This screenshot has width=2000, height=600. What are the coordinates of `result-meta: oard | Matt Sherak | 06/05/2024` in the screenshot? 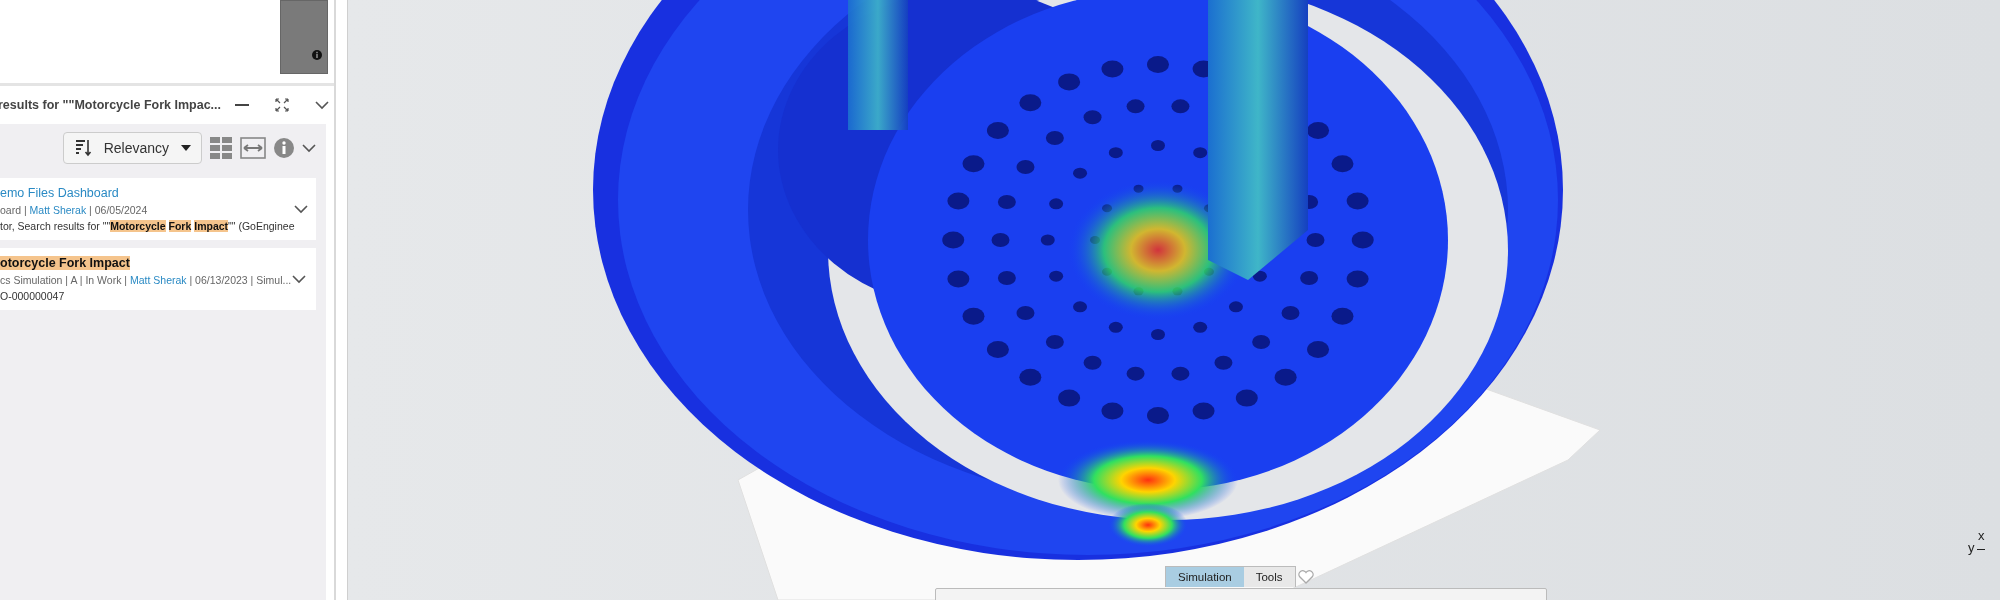 It's located at (74, 210).